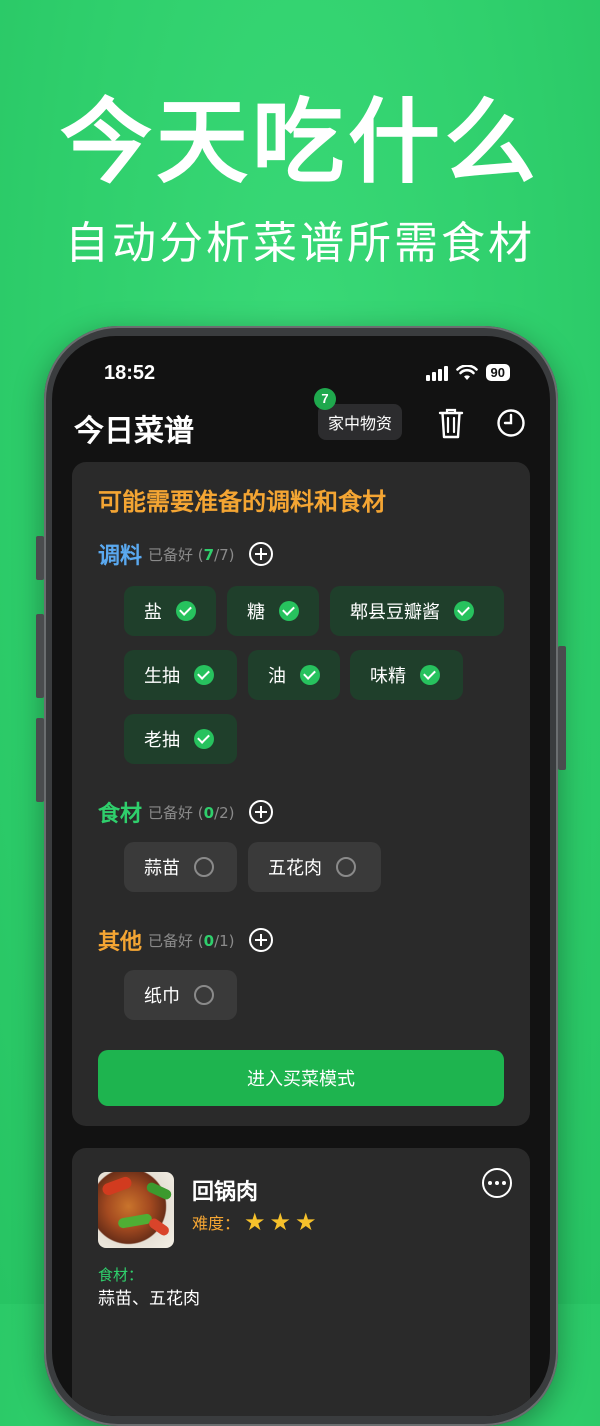 The image size is (600, 1426). Describe the element at coordinates (225, 1192) in the screenshot. I see `dish-name: 回锅肉` at that location.